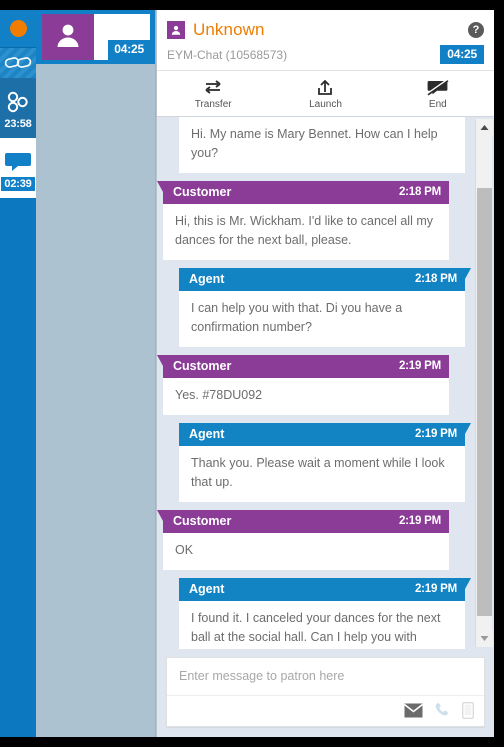 This screenshot has width=504, height=747. Describe the element at coordinates (437, 104) in the screenshot. I see `end-button-label: End` at that location.